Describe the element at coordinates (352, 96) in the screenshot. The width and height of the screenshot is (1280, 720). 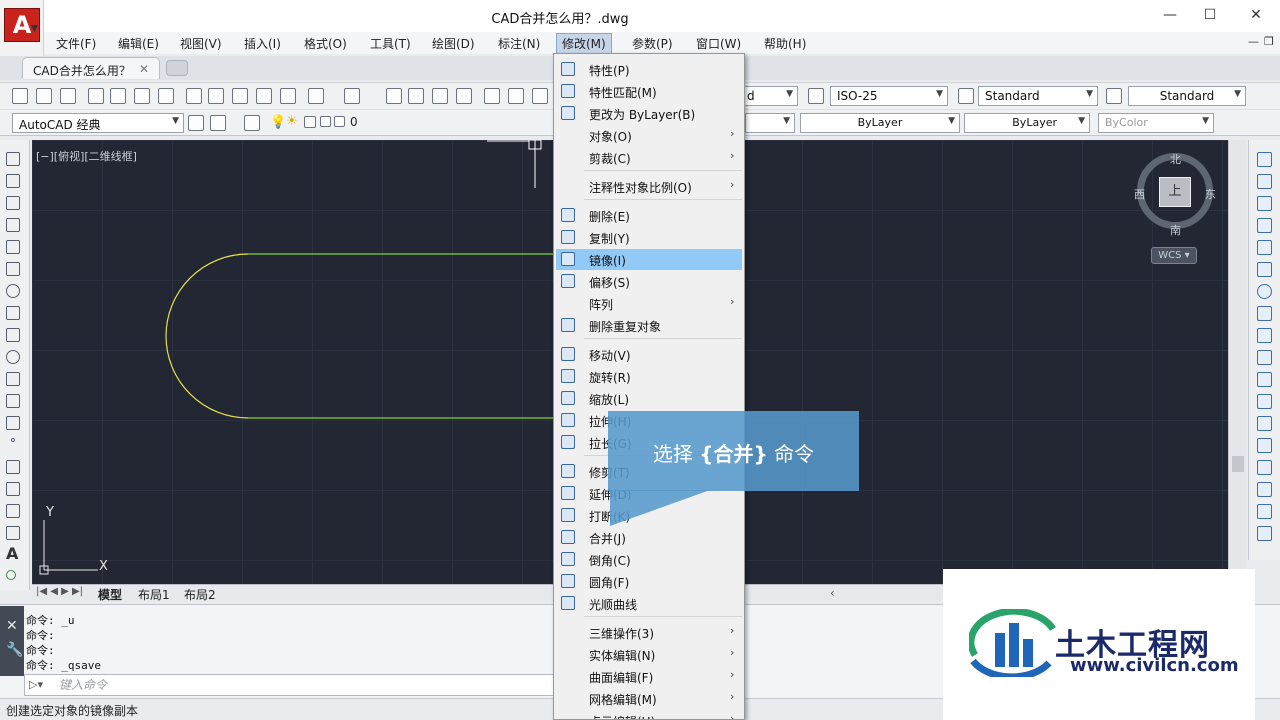
I see `redo-icon` at that location.